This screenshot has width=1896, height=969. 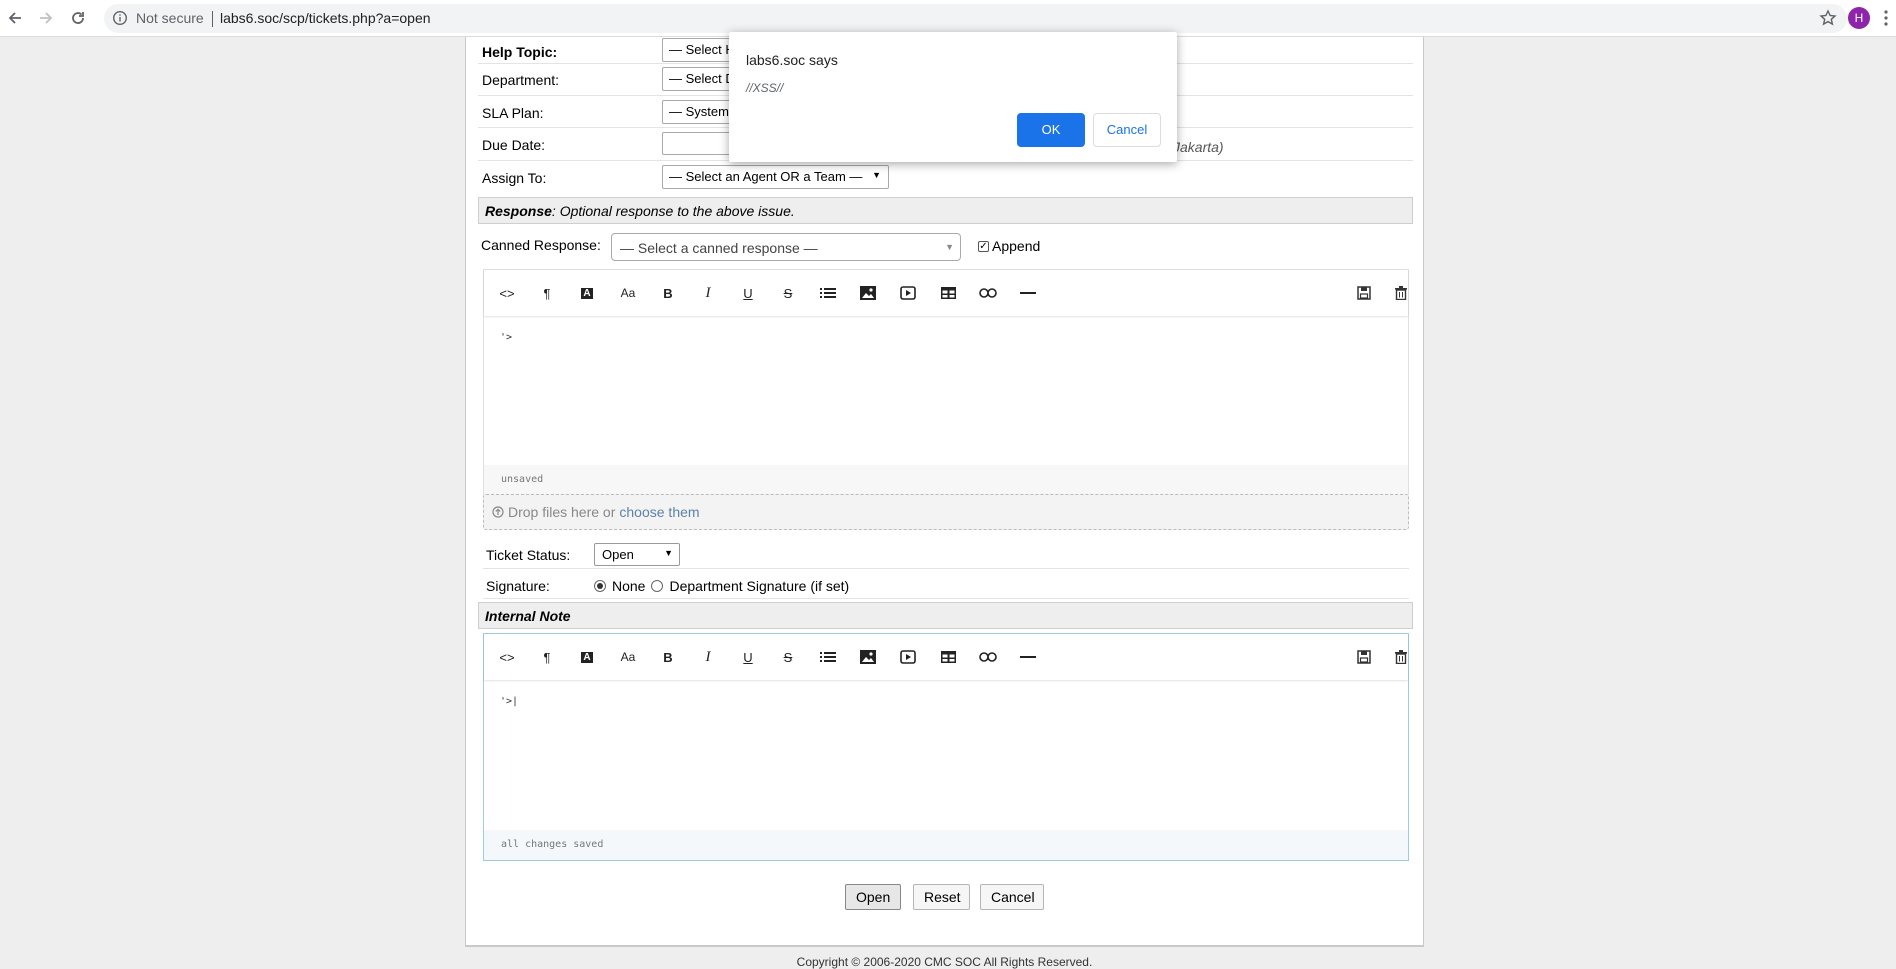 I want to click on dropzone-text: Drop files here or, so click(x=562, y=512).